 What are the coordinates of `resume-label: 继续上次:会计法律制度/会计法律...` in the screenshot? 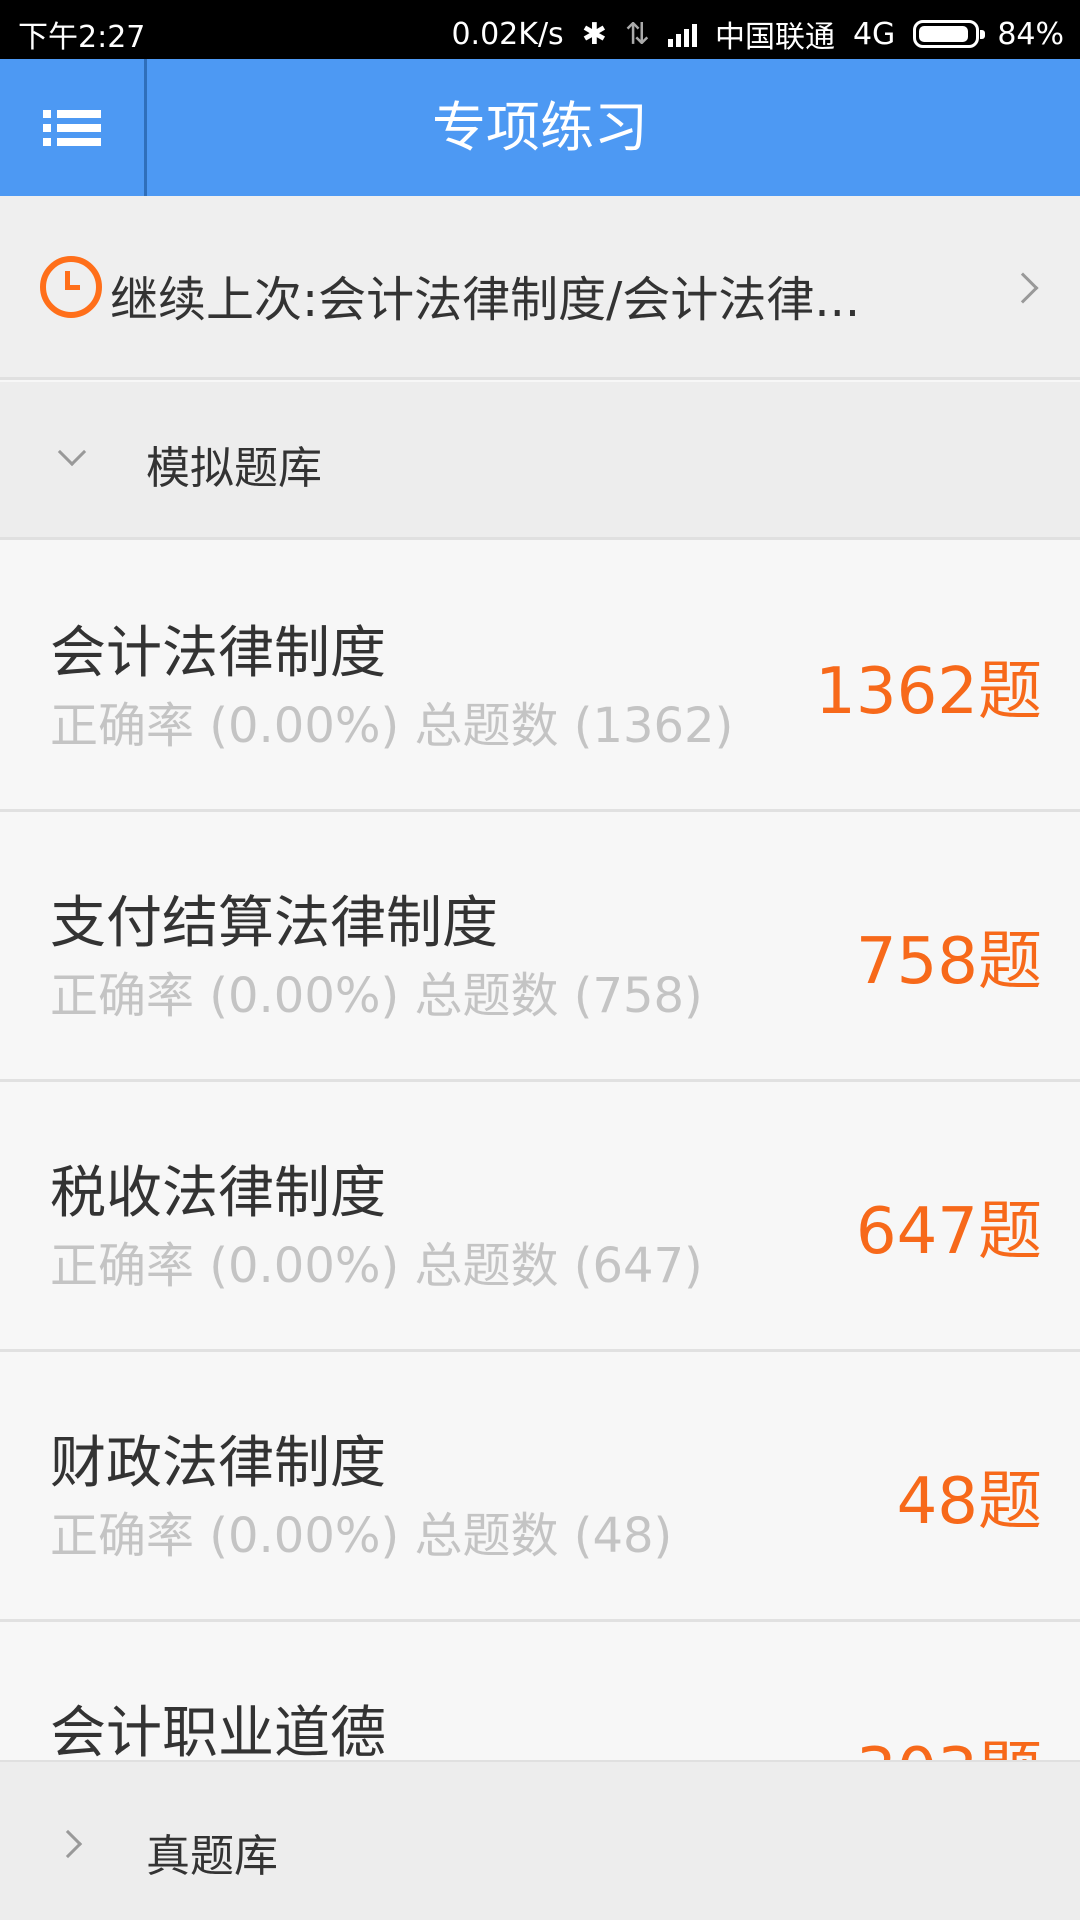 It's located at (485, 300).